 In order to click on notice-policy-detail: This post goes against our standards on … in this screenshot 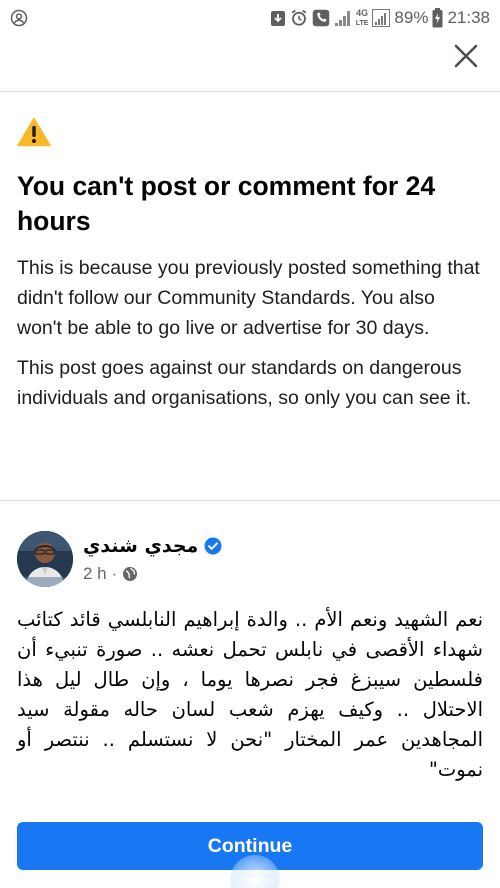, I will do `click(244, 383)`.